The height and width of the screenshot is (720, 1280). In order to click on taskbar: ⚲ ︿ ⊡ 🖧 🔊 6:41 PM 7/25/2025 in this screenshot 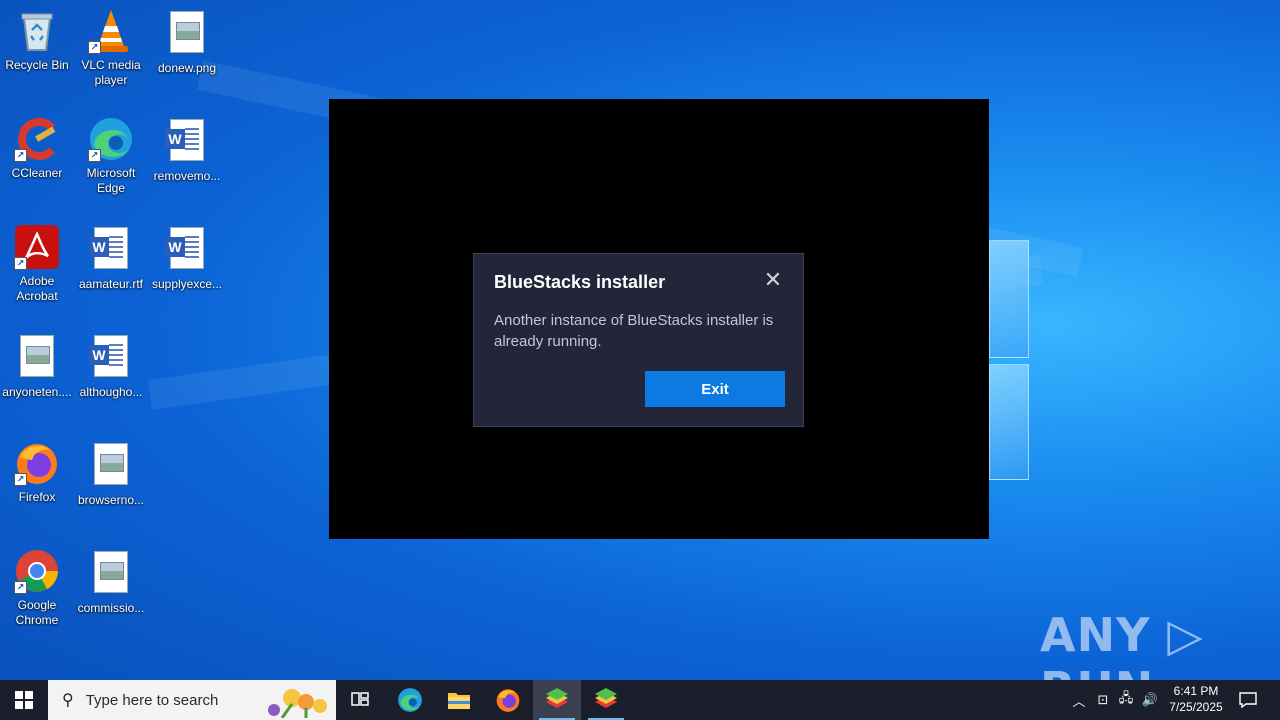, I will do `click(640, 700)`.